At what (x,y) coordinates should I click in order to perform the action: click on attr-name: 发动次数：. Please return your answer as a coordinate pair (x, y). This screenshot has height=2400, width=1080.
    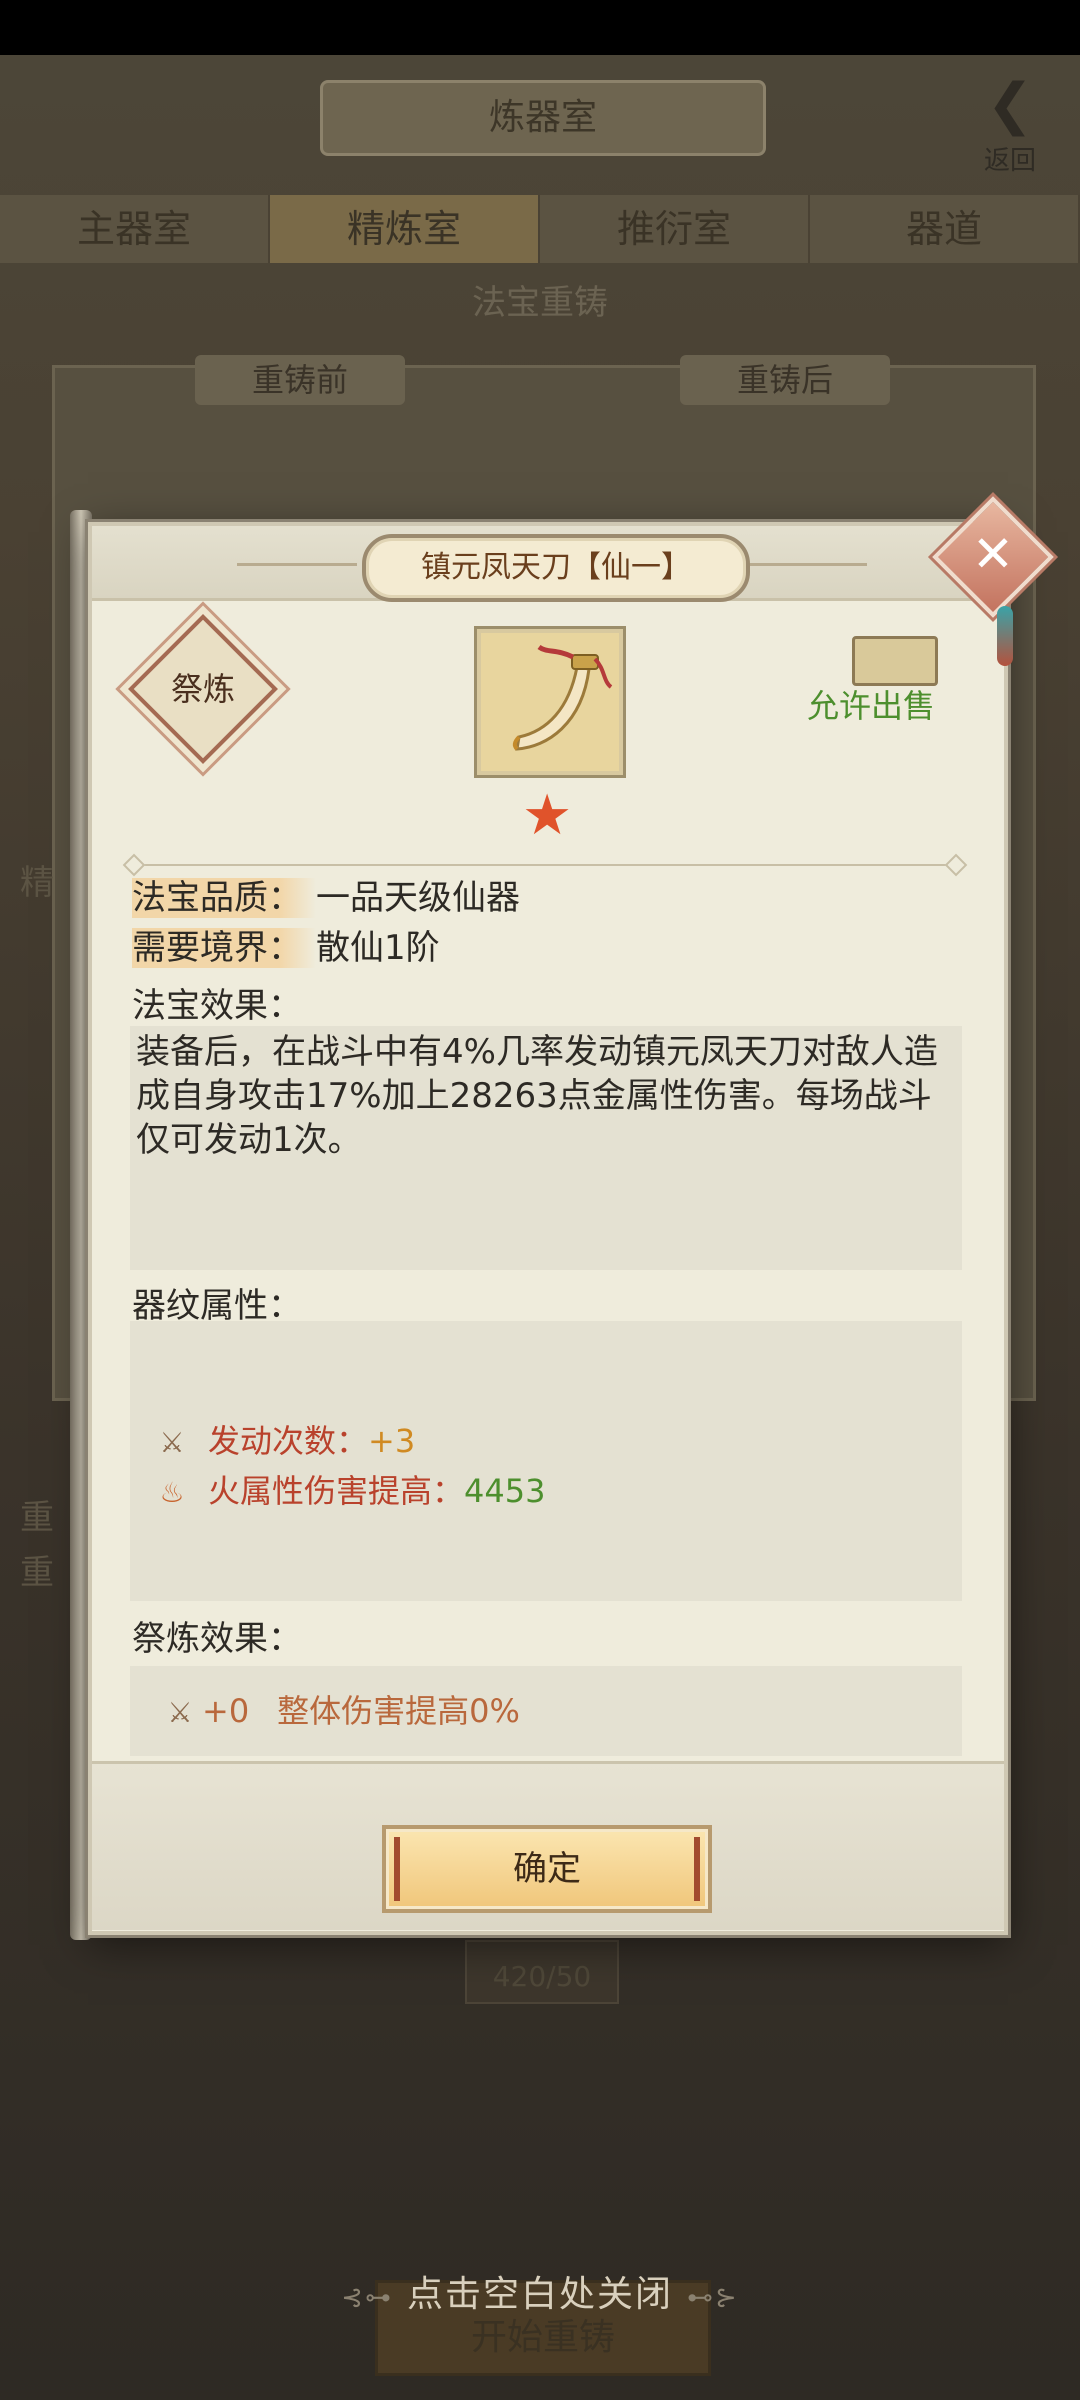
    Looking at the image, I should click on (288, 1441).